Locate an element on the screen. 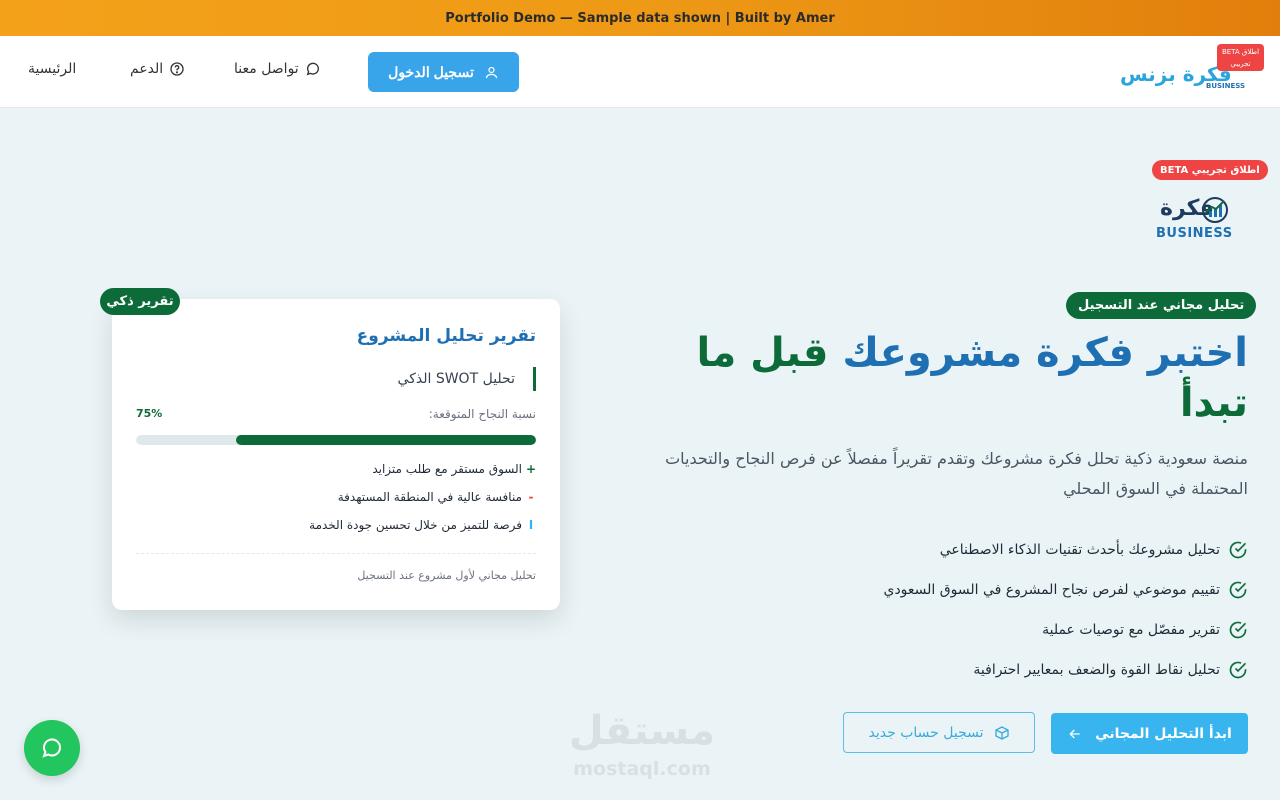 This screenshot has width=1280, height=800. swot-label: تحليل SWOT الذكي is located at coordinates (467, 379).